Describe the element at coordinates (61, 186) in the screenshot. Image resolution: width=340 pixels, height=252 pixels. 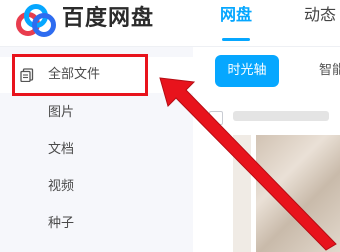
I see `sidebar-item-label: 视频` at that location.